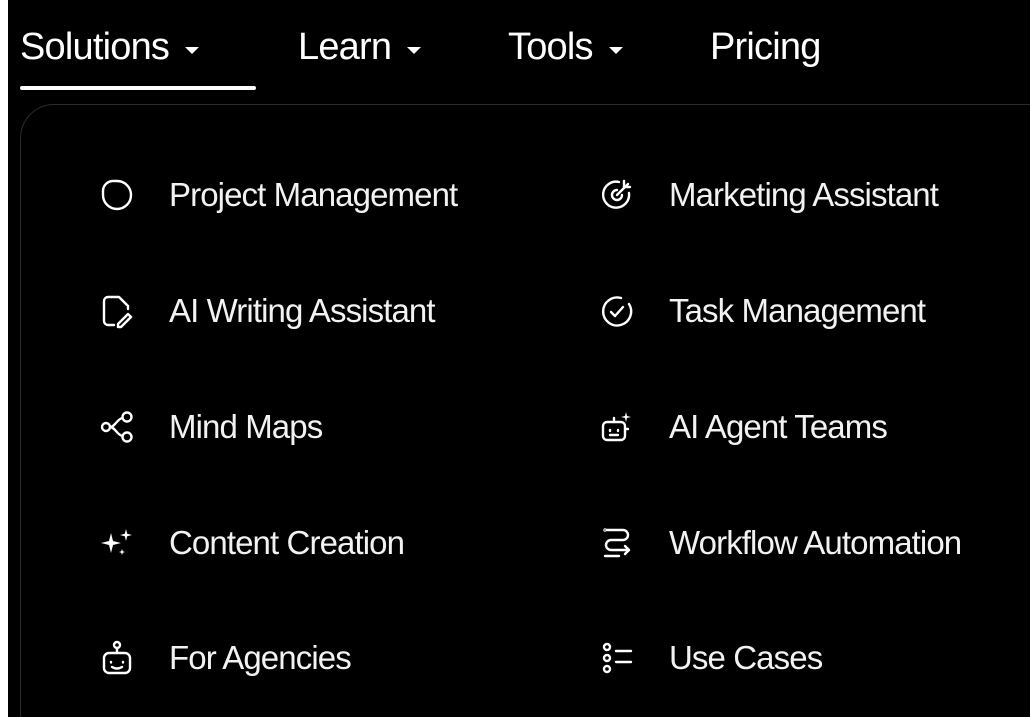 Image resolution: width=1030 pixels, height=717 pixels. I want to click on menu-item-label: Mind Maps, so click(246, 426).